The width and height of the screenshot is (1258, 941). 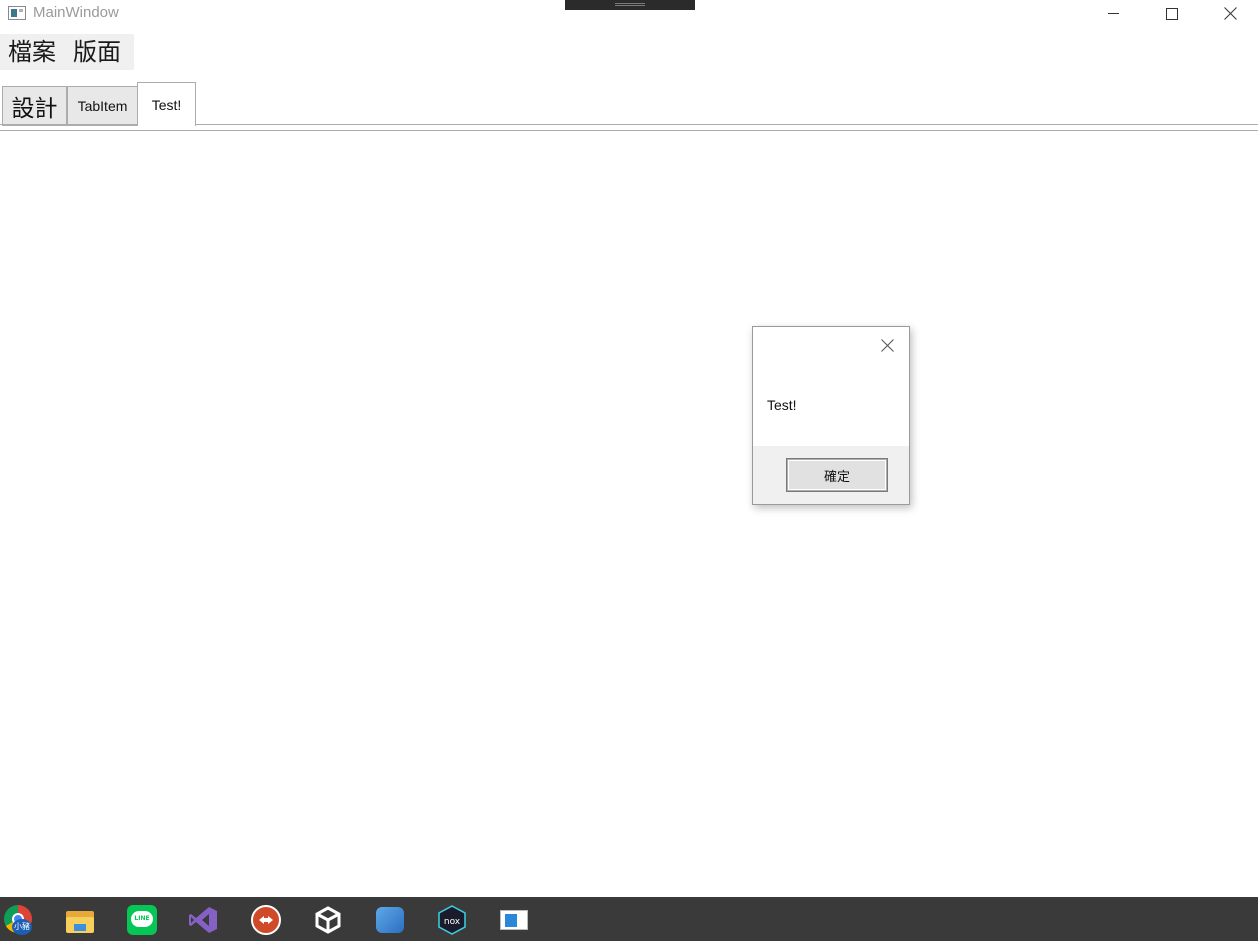 What do you see at coordinates (629, 919) in the screenshot?
I see `taskbar: 小豬 LINE nox` at bounding box center [629, 919].